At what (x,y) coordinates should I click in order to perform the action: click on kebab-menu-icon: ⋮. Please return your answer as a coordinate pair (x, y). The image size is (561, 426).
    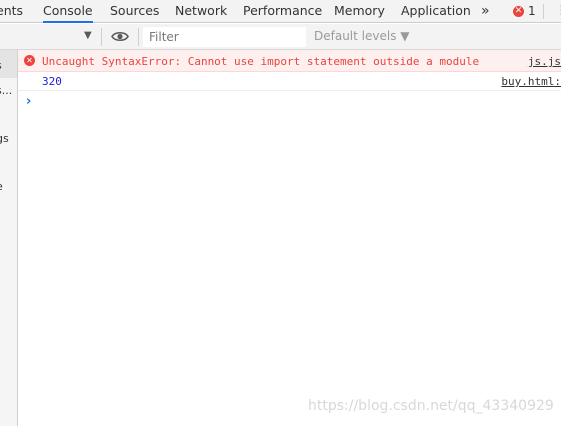
    Looking at the image, I should click on (558, 11).